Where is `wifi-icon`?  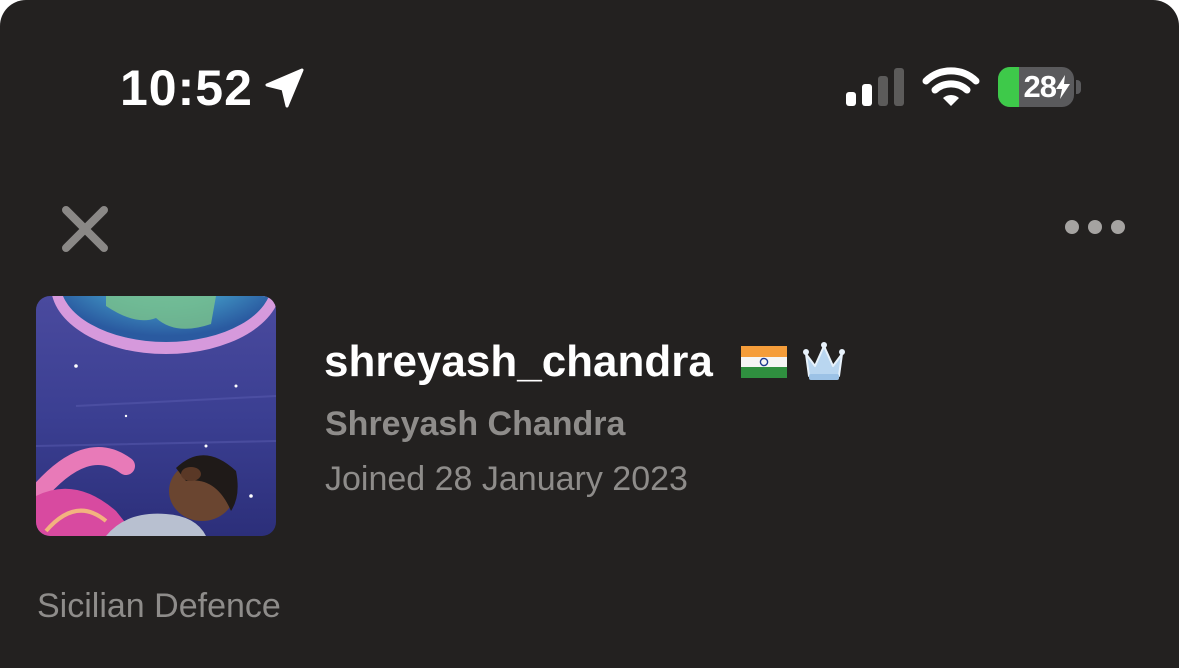 wifi-icon is located at coordinates (951, 86).